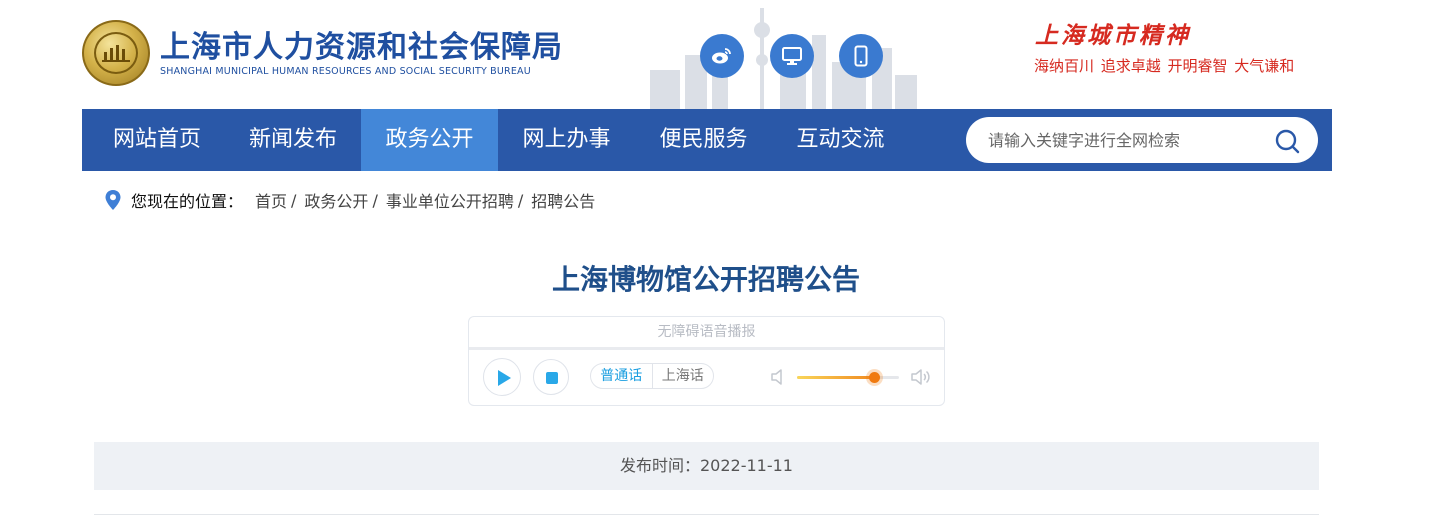  I want to click on nav-item-home: 网站首页, so click(157, 140).